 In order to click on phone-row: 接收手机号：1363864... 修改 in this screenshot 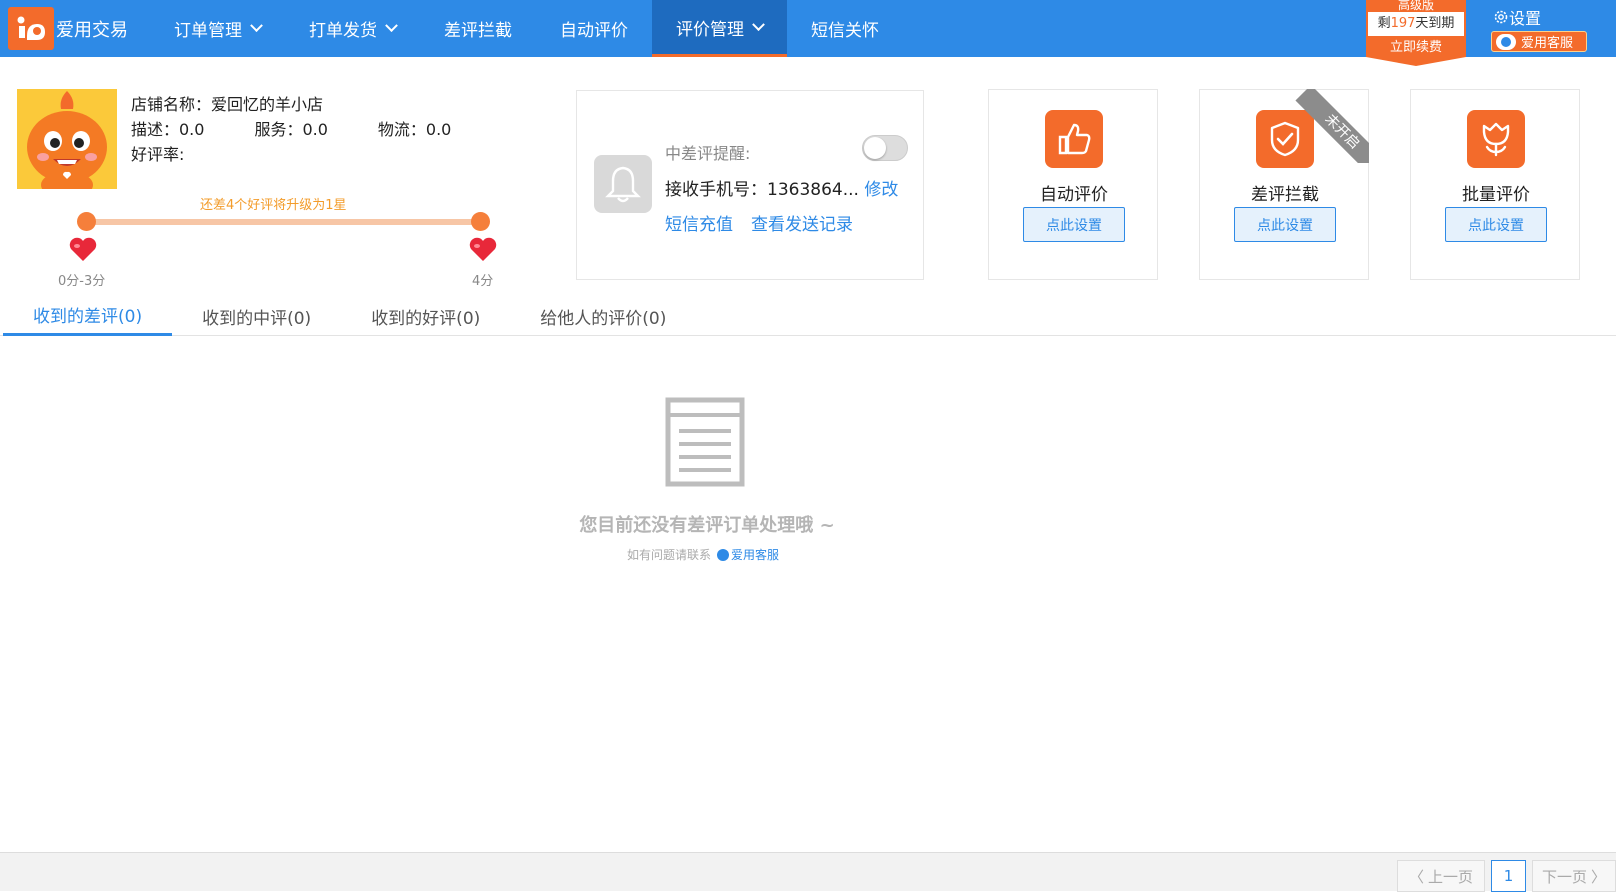, I will do `click(781, 187)`.